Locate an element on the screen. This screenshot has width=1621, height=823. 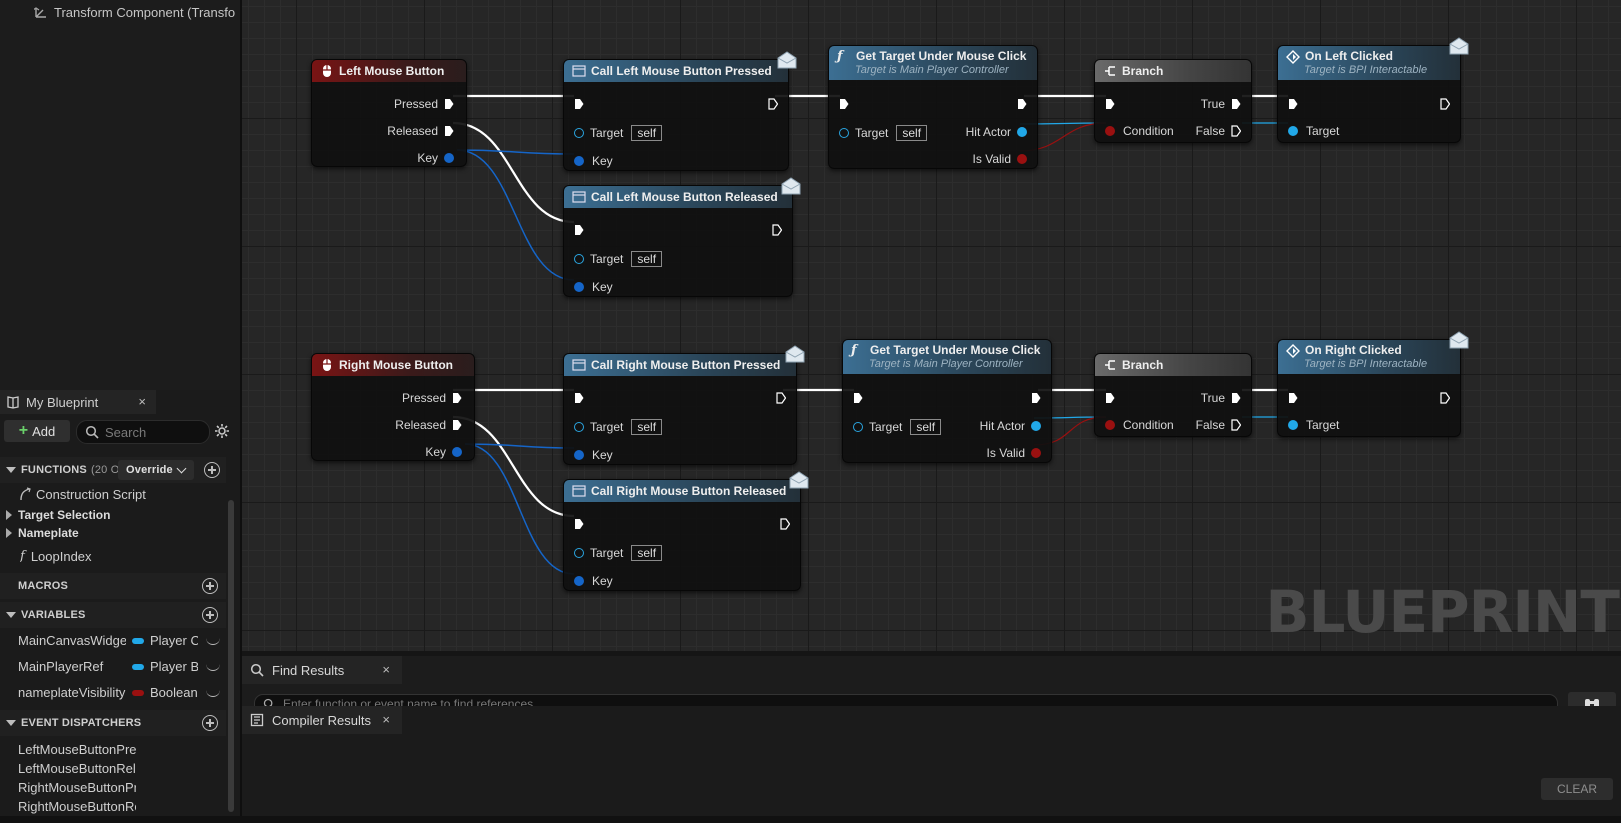
output-pin: True is located at coordinates (1221, 104).